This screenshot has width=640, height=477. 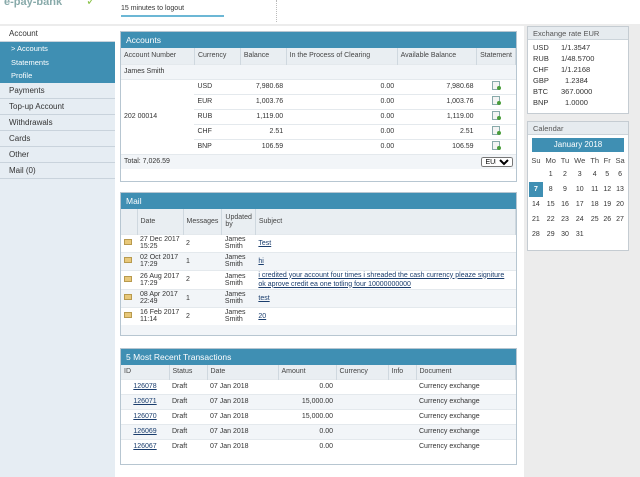 I want to click on rate-code: RUB, so click(x=541, y=58).